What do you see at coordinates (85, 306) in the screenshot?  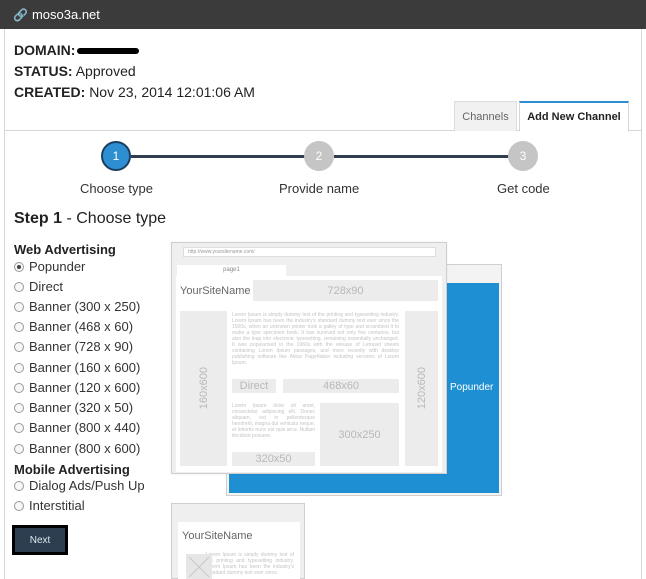 I see `option-label: Banner (300 x 250)` at bounding box center [85, 306].